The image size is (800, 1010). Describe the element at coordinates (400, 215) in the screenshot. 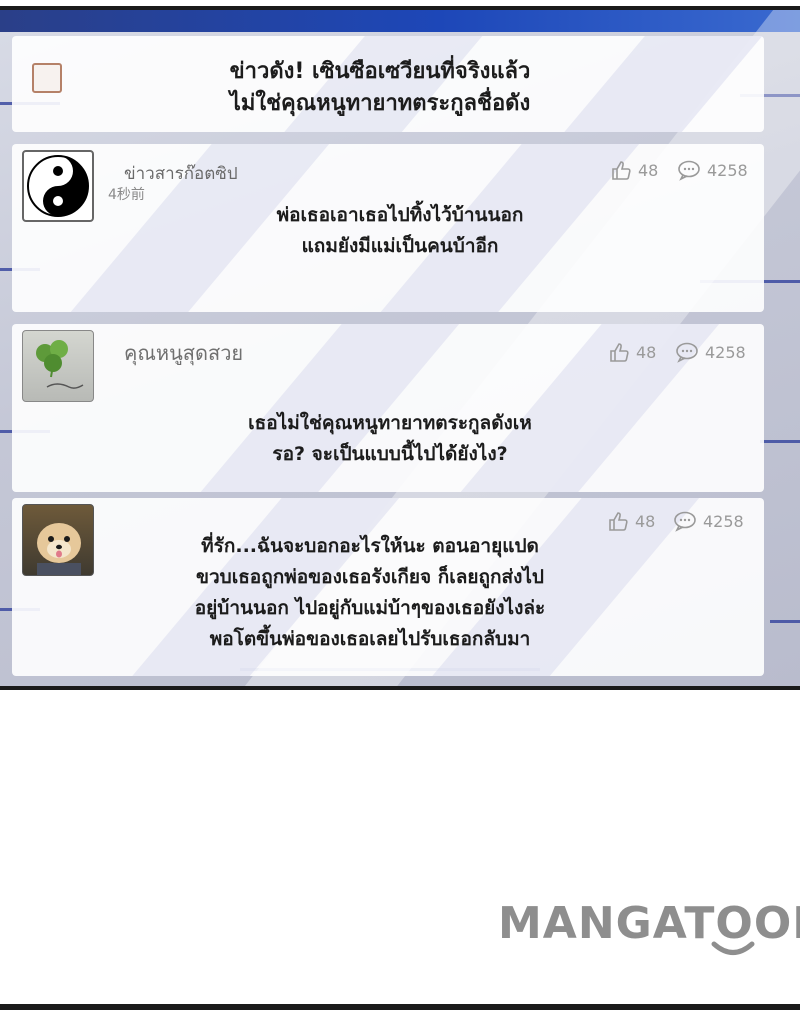

I see `post-text-line: พ่อเธอเอาเธอไปทิ้งไว้บ้านนอก` at that location.